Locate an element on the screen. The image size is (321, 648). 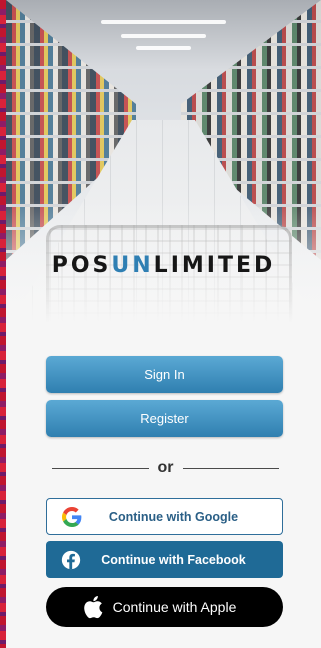
divider-line-right is located at coordinates (230, 468).